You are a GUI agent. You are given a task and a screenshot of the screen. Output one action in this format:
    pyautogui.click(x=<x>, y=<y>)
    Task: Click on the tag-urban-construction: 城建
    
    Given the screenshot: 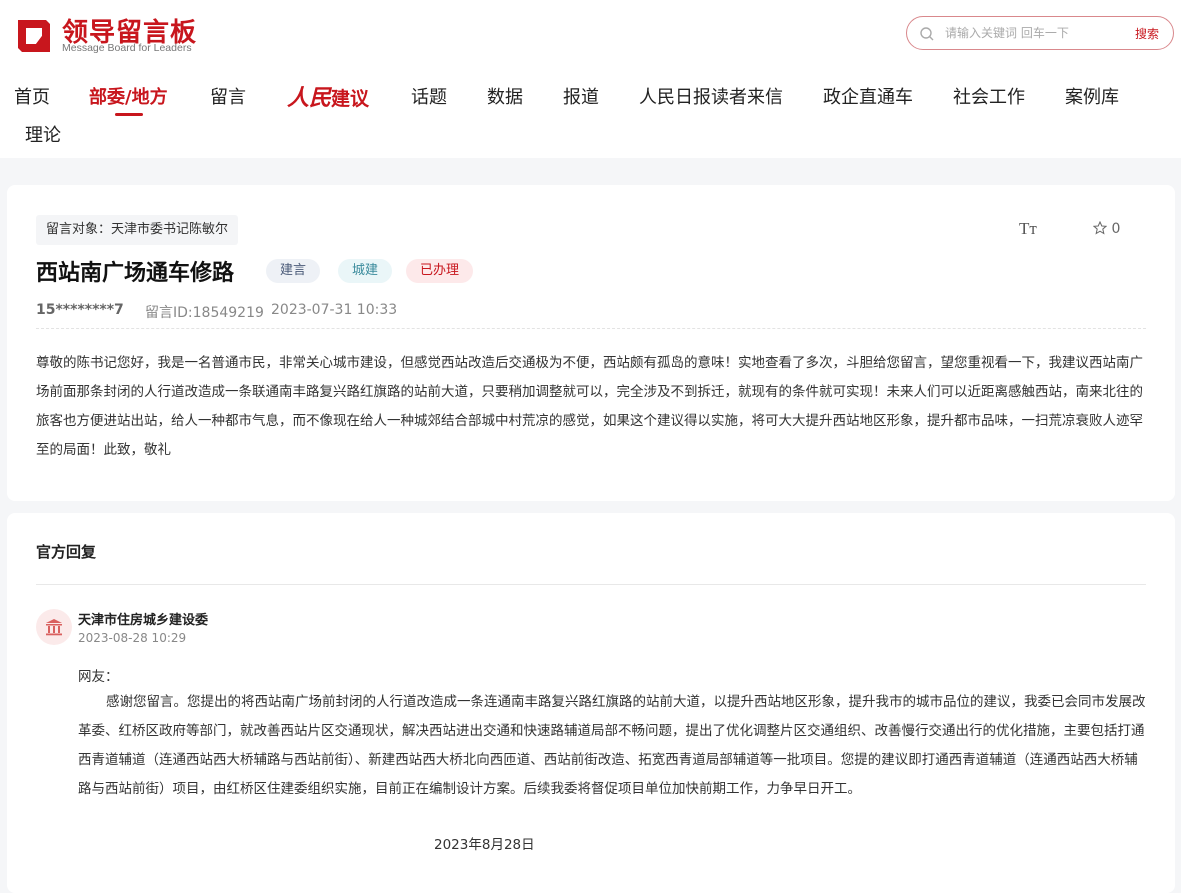 What is the action you would take?
    pyautogui.click(x=365, y=271)
    